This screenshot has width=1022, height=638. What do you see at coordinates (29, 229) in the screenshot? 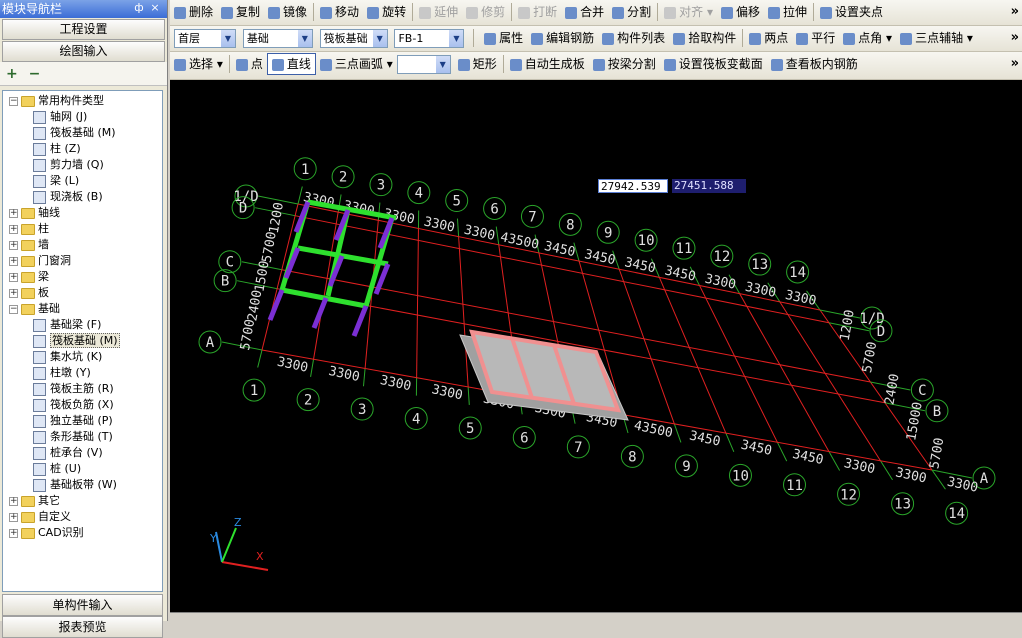
I see `tree-folder: +柱` at bounding box center [29, 229].